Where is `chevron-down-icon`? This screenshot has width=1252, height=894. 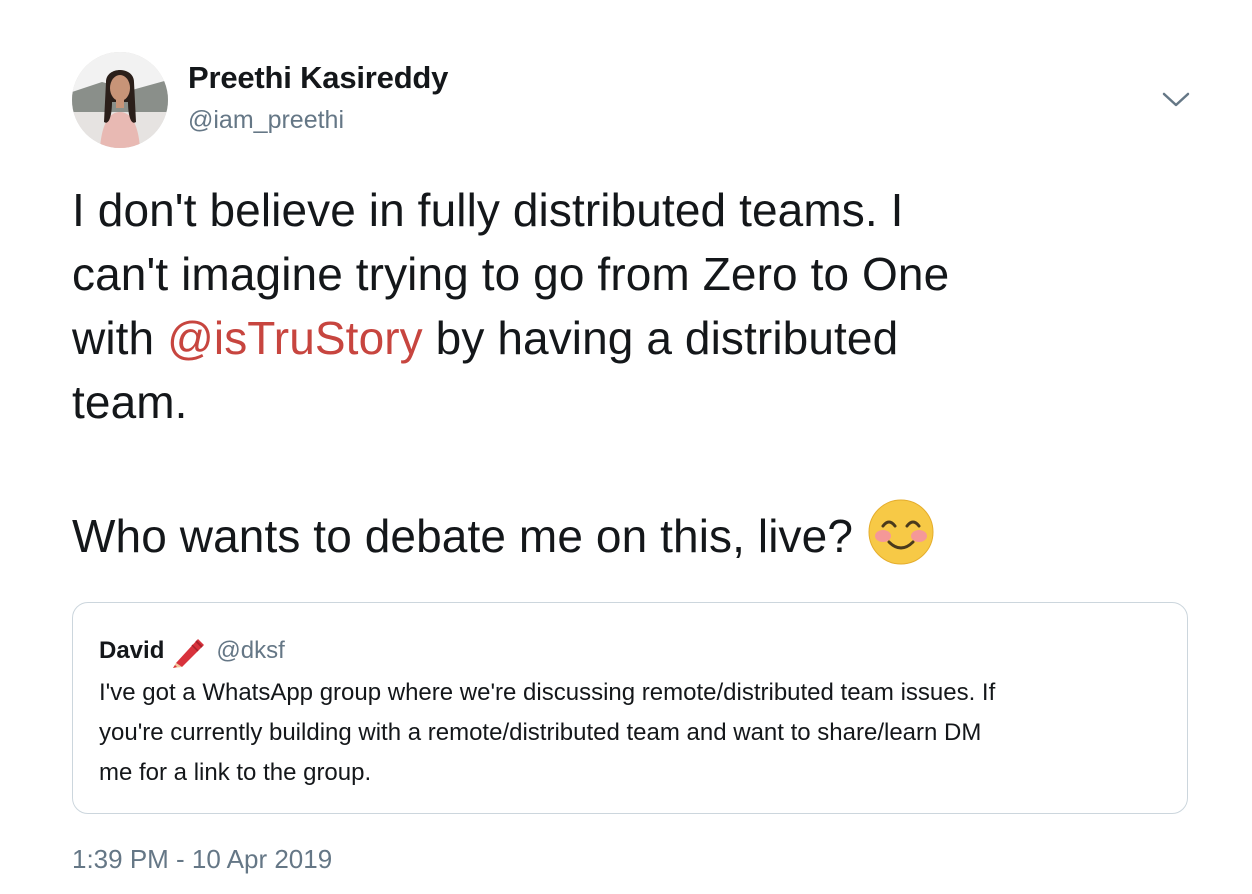
chevron-down-icon is located at coordinates (1176, 100).